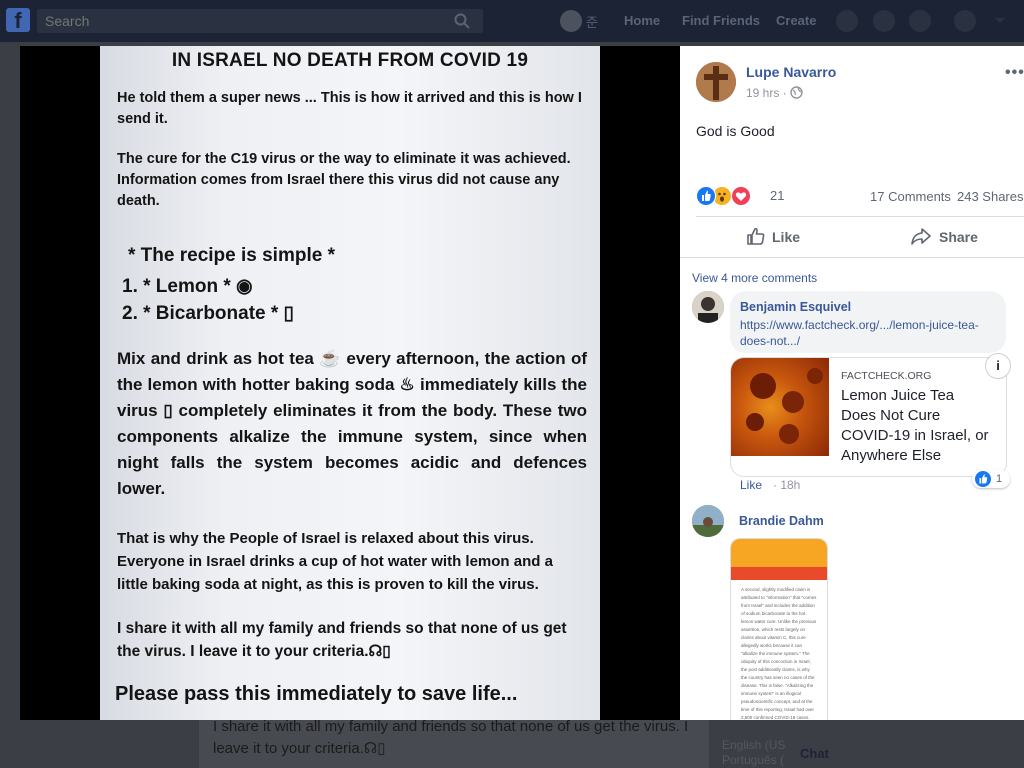  What do you see at coordinates (999, 479) in the screenshot?
I see `comment-reaction-count: 1` at bounding box center [999, 479].